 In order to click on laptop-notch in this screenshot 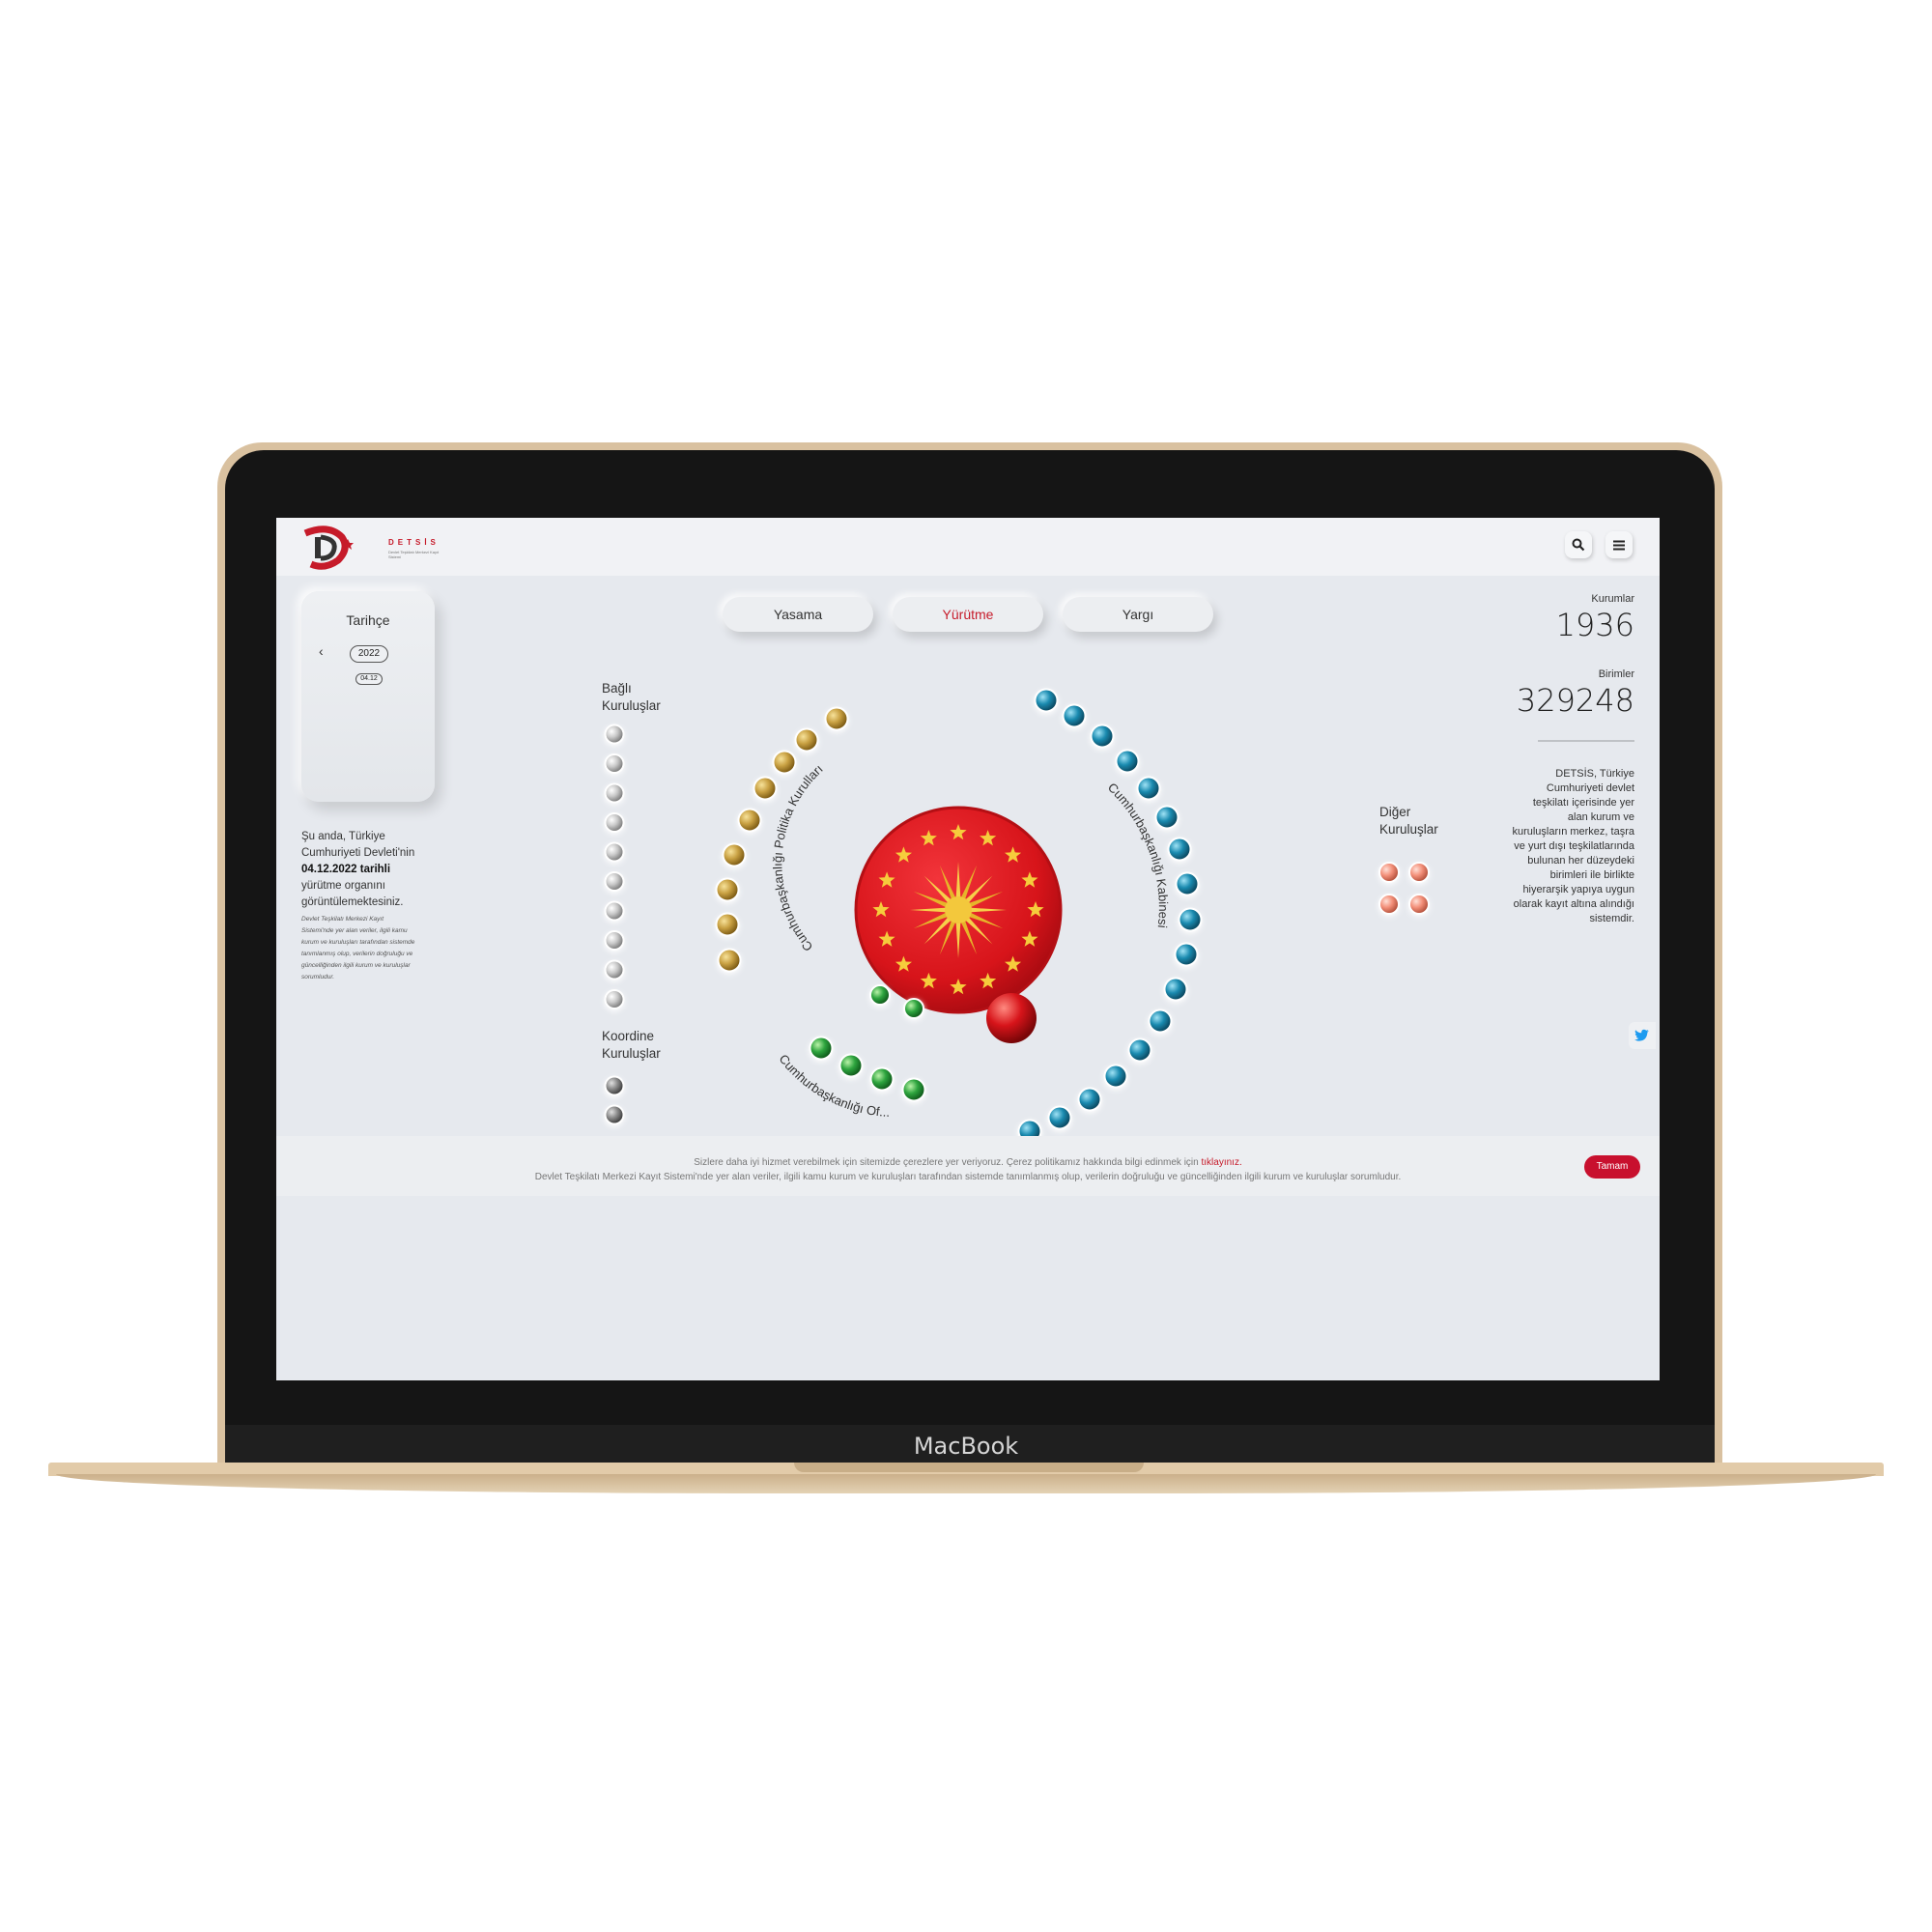, I will do `click(969, 1467)`.